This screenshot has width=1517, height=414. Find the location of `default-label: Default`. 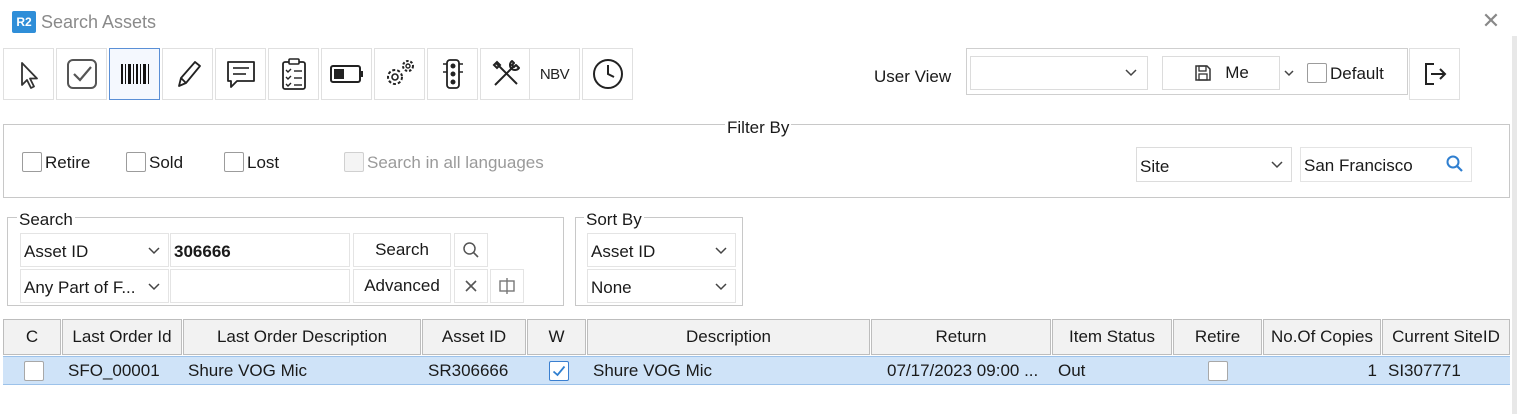

default-label: Default is located at coordinates (1357, 73).